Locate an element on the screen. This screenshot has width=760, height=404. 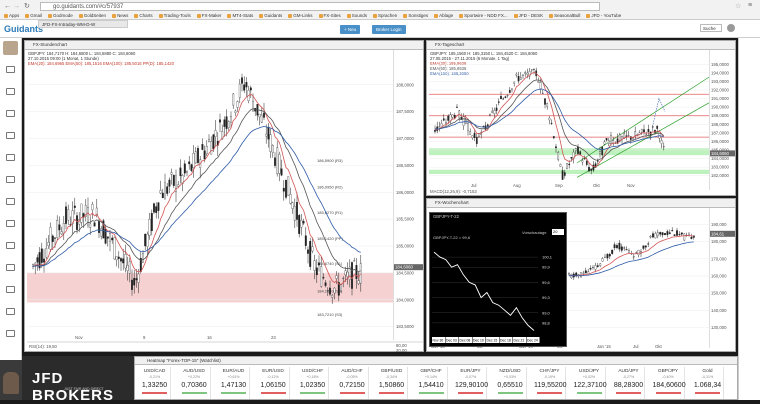
bookmark-item: Sounds is located at coordinates (356, 15).